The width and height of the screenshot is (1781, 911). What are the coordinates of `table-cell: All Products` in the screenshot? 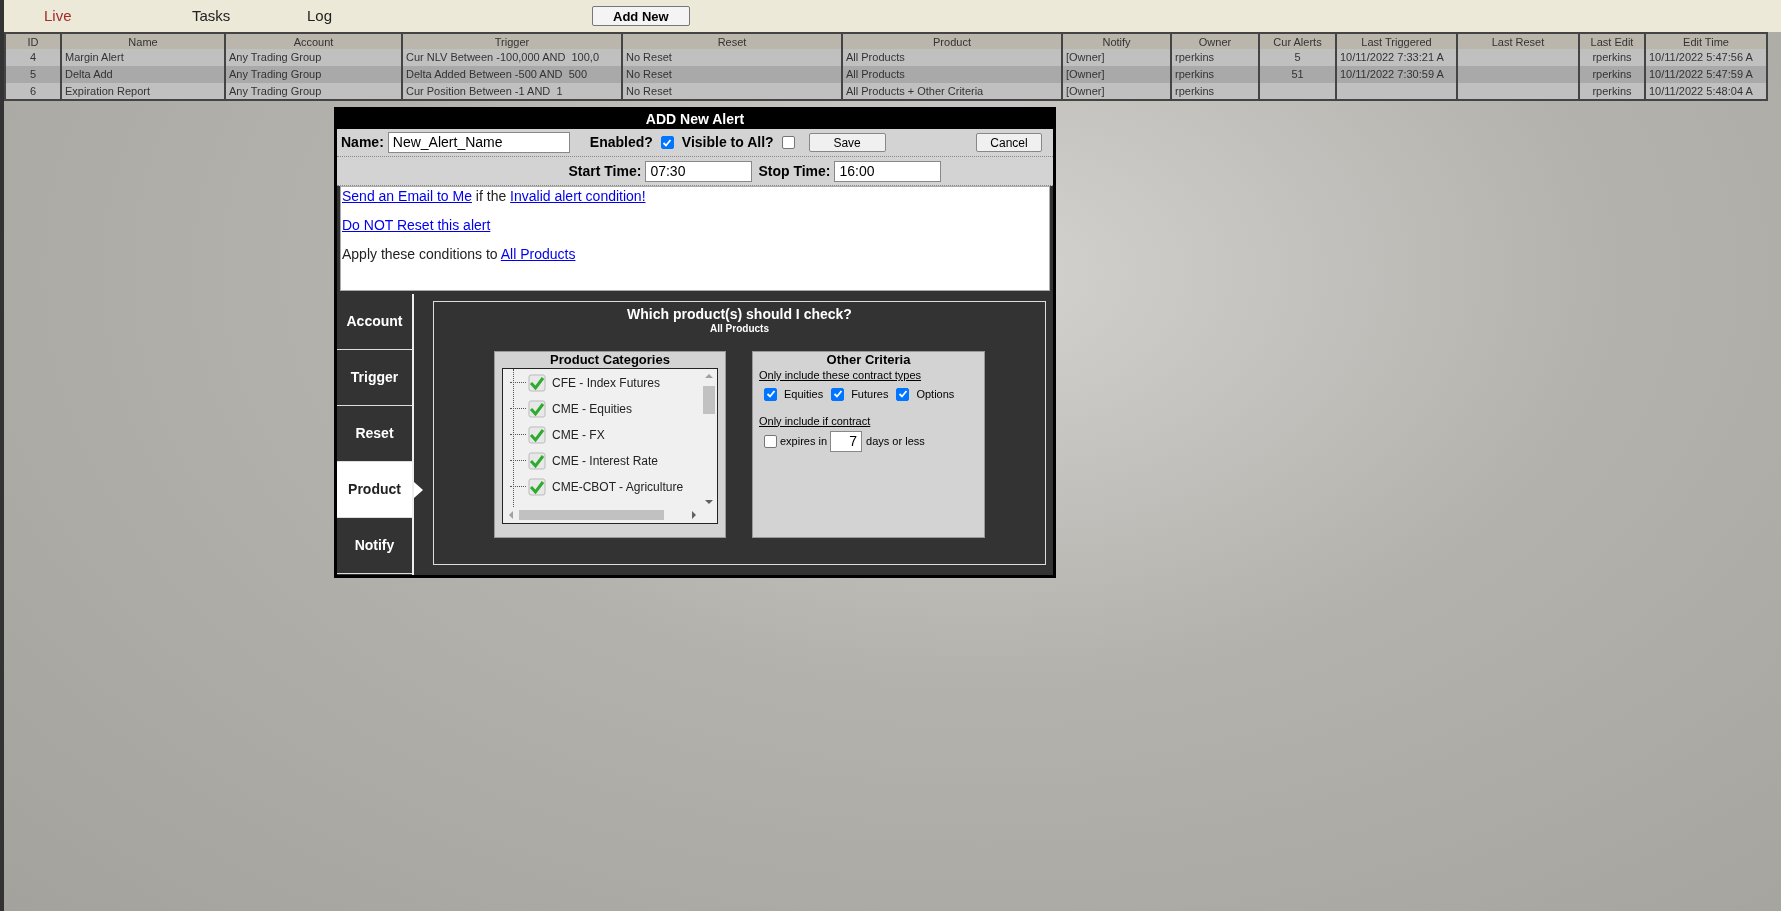 It's located at (875, 74).